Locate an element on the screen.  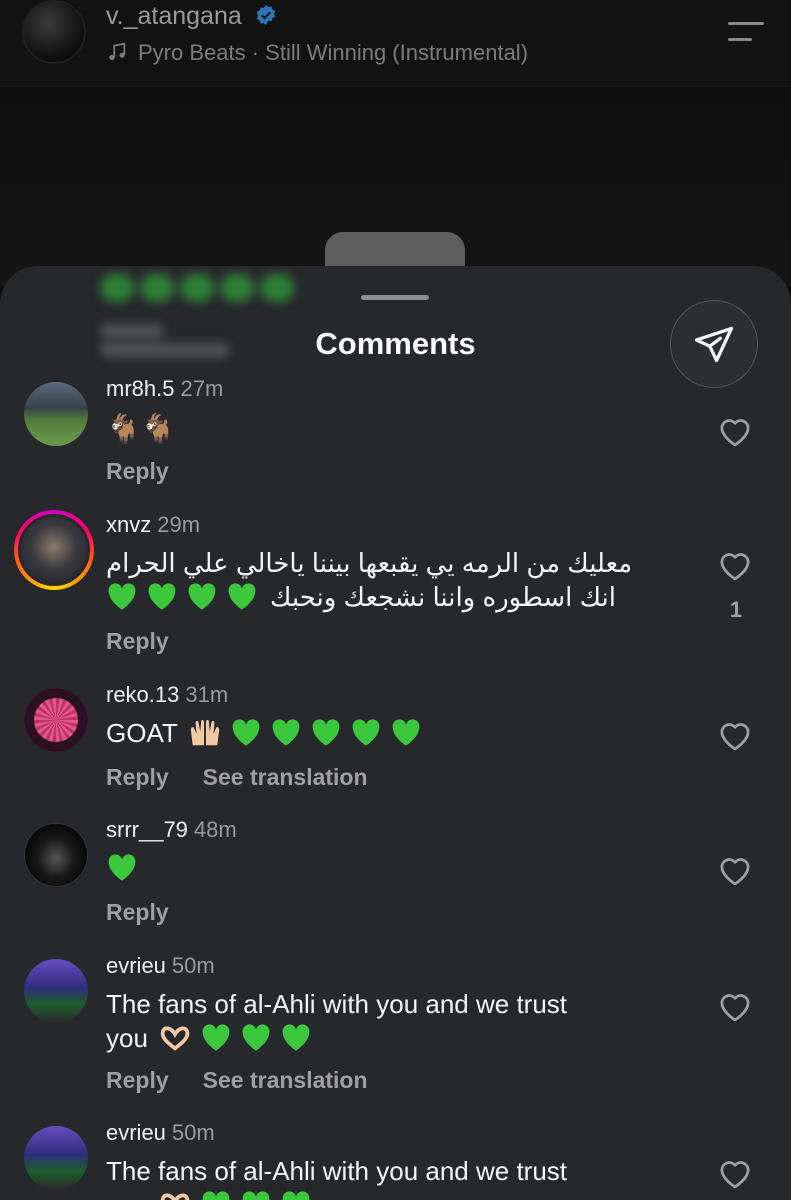
comment-meta: srrr__79 48m is located at coordinates (171, 830).